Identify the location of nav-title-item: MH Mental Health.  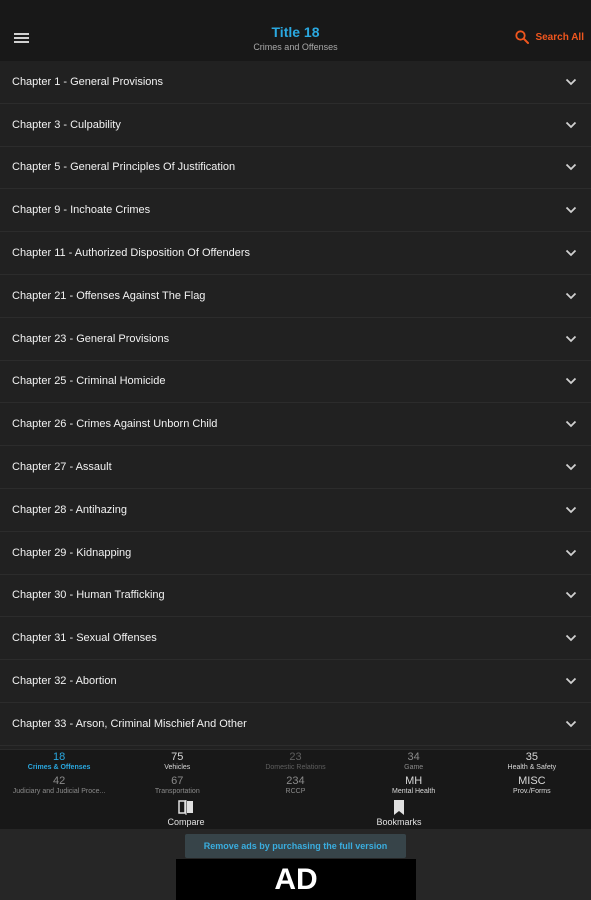
(414, 788).